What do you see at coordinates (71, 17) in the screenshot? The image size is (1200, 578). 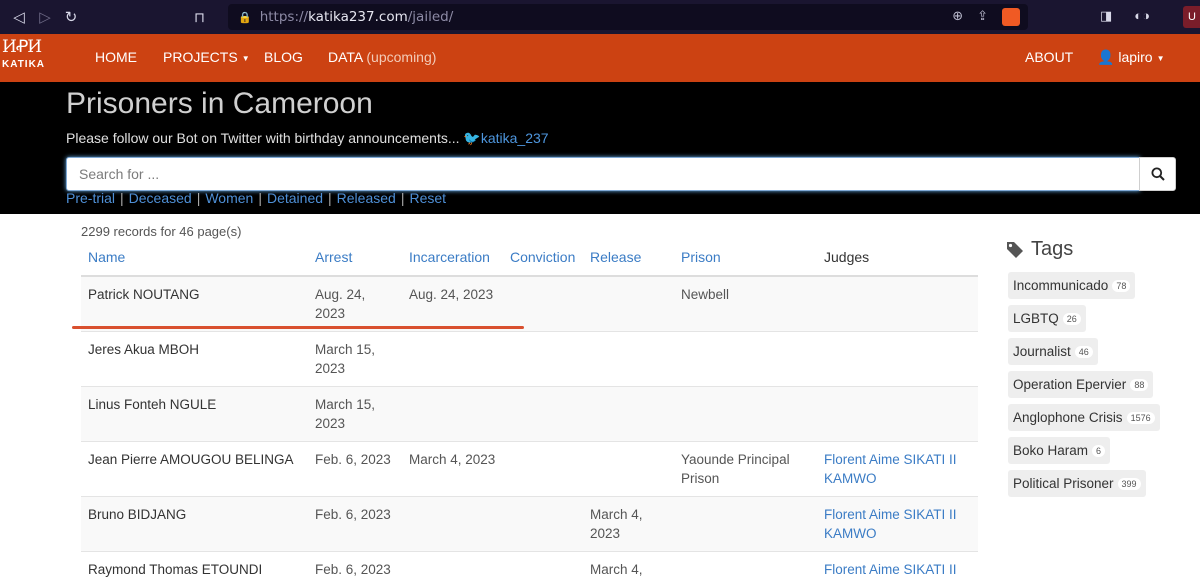 I see `reload-icon: ↻` at bounding box center [71, 17].